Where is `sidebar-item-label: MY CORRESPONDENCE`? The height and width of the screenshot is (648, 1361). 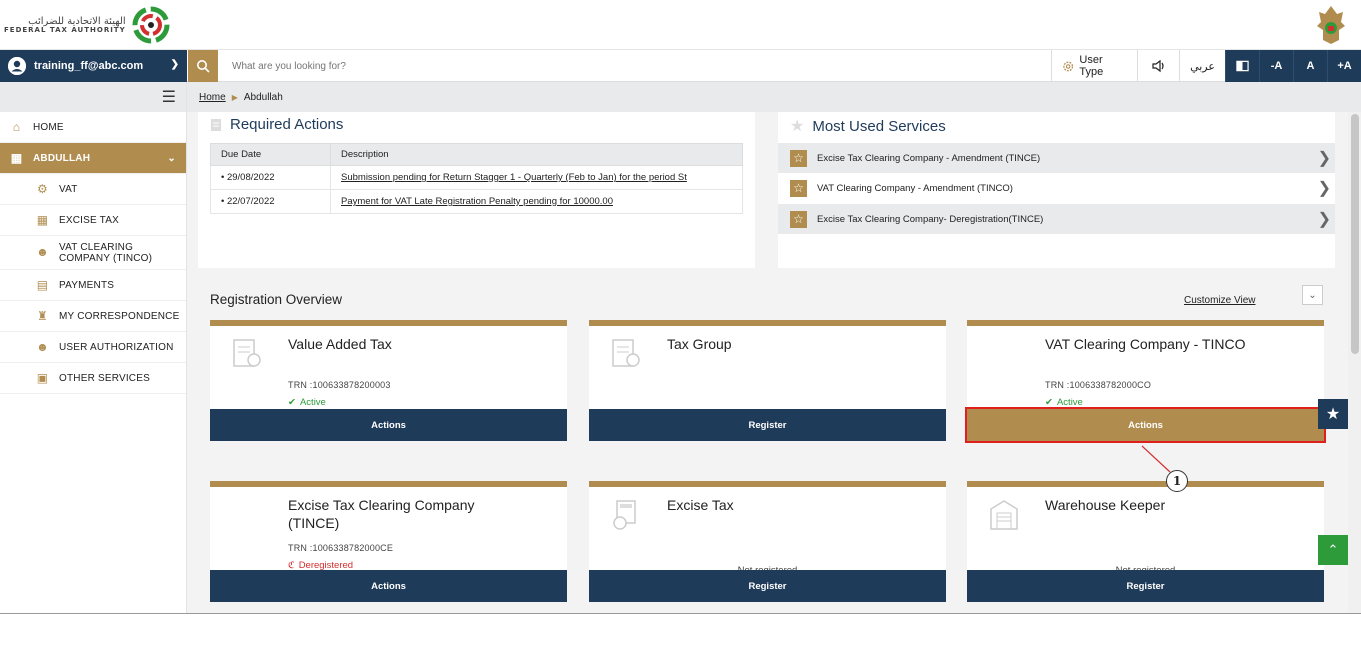 sidebar-item-label: MY CORRESPONDENCE is located at coordinates (119, 316).